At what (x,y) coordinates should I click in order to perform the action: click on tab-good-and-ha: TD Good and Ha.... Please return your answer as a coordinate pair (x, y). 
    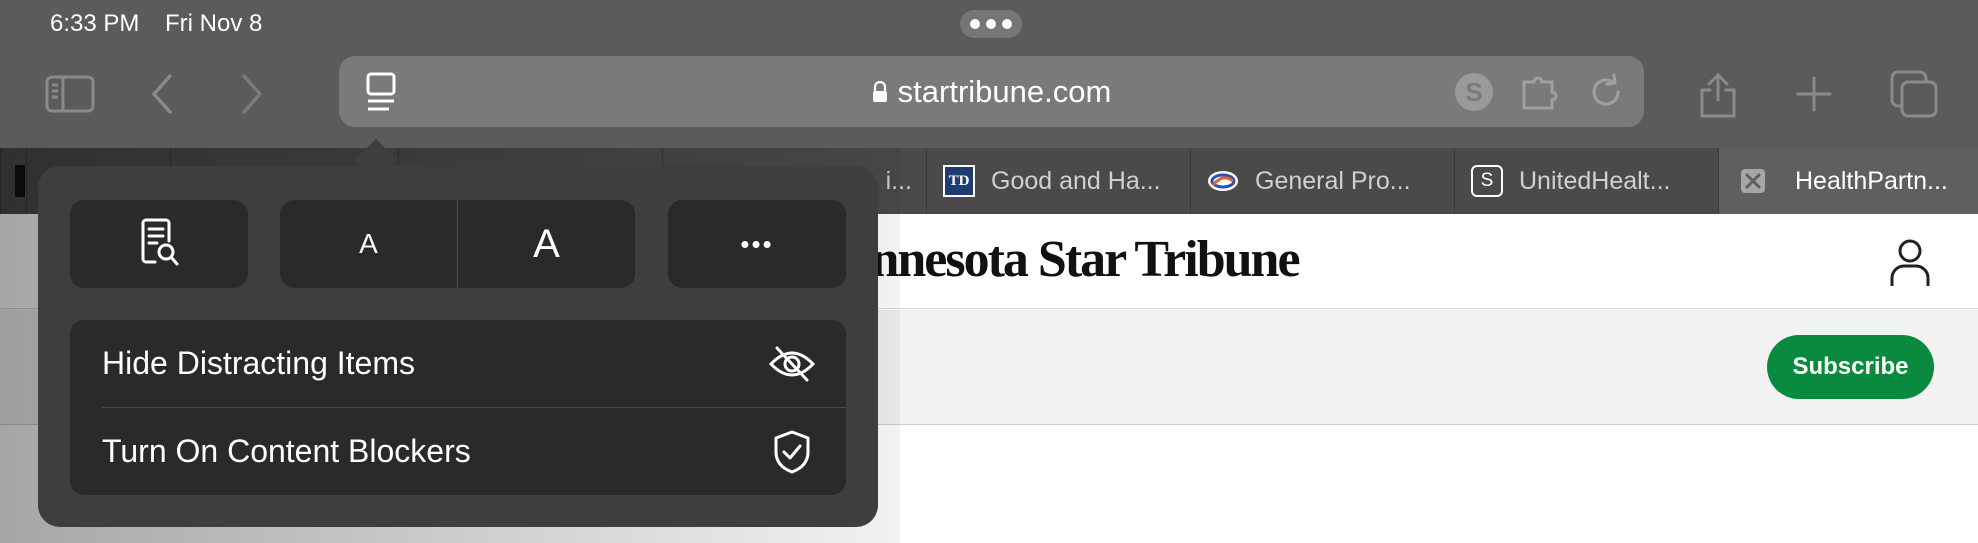
    Looking at the image, I should click on (1058, 181).